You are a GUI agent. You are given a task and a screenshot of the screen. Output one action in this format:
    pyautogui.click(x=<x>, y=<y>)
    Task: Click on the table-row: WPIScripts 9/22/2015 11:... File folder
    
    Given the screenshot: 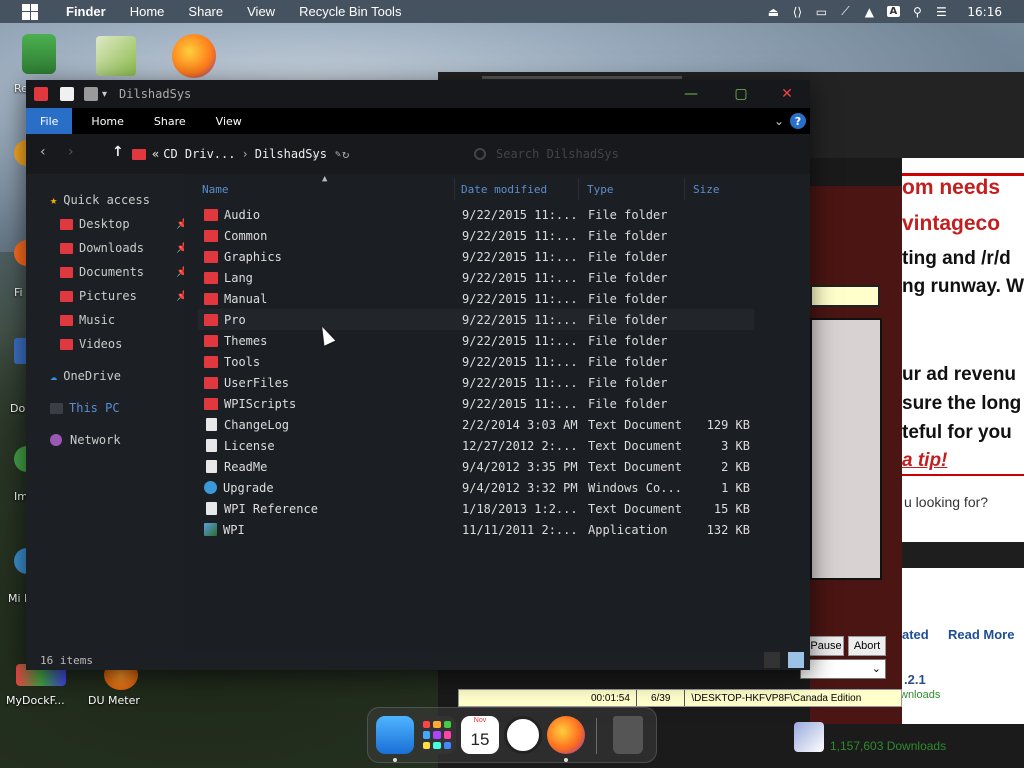 What is the action you would take?
    pyautogui.click(x=476, y=403)
    